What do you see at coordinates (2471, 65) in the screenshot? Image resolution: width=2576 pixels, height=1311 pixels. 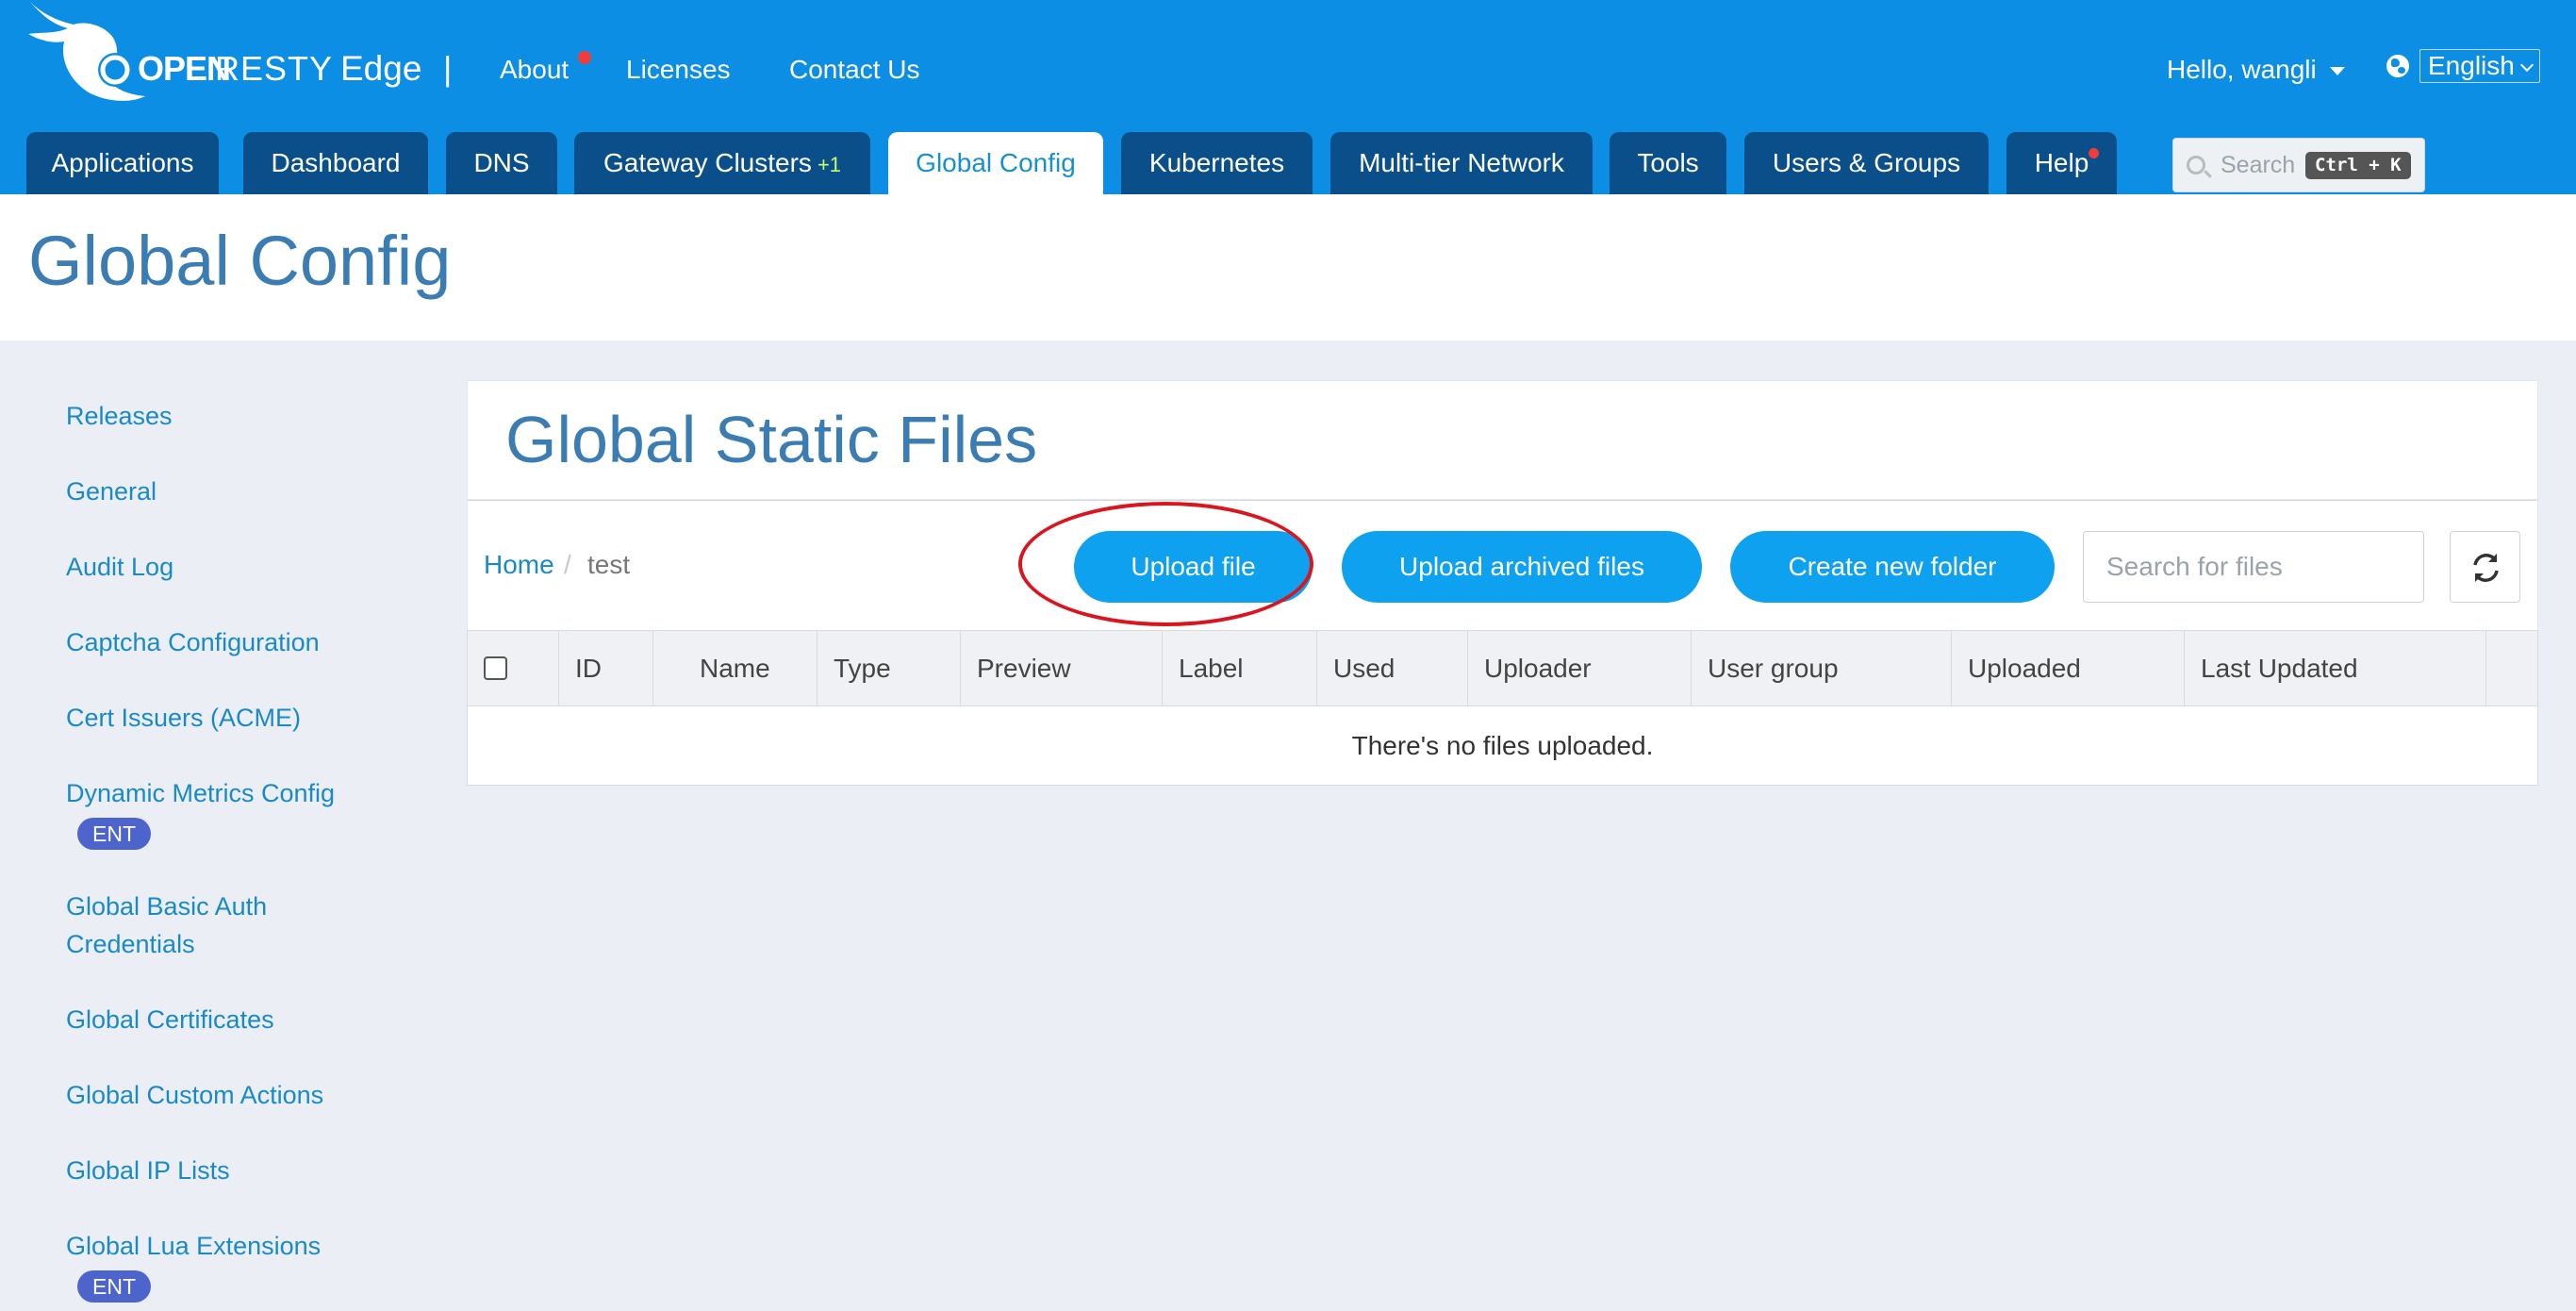 I see `language-value: English` at bounding box center [2471, 65].